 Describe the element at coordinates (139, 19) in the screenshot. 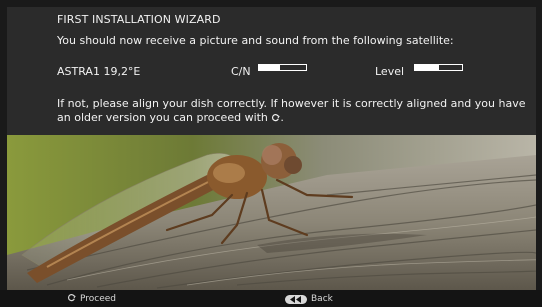

I see `wizard-title: FIRST INSTALLATION WIZARD` at that location.